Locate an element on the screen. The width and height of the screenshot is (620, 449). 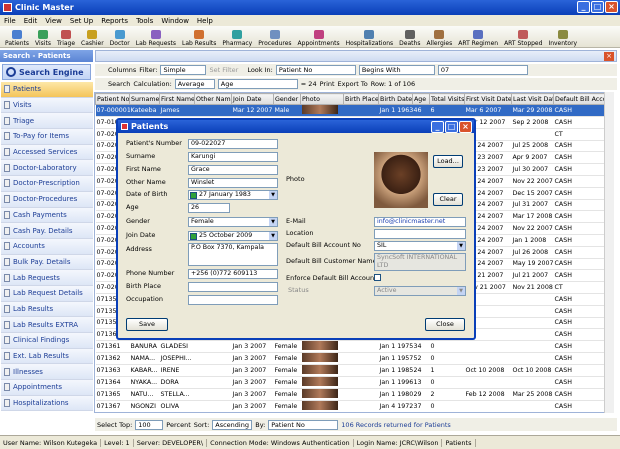
nav-item-cash-pay-details: Cash Pay. Details is located at coordinates (47, 231).